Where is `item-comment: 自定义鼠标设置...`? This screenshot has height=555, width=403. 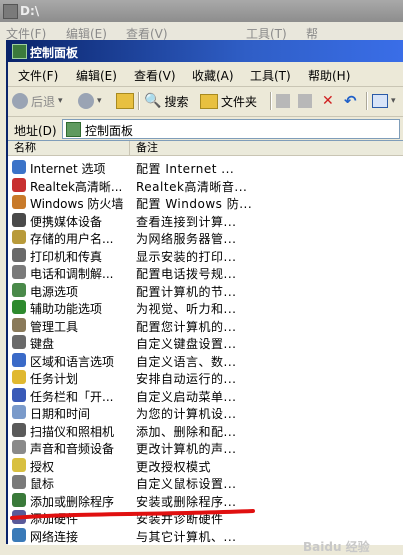
item-comment: 自定义鼠标设置... is located at coordinates (186, 484).